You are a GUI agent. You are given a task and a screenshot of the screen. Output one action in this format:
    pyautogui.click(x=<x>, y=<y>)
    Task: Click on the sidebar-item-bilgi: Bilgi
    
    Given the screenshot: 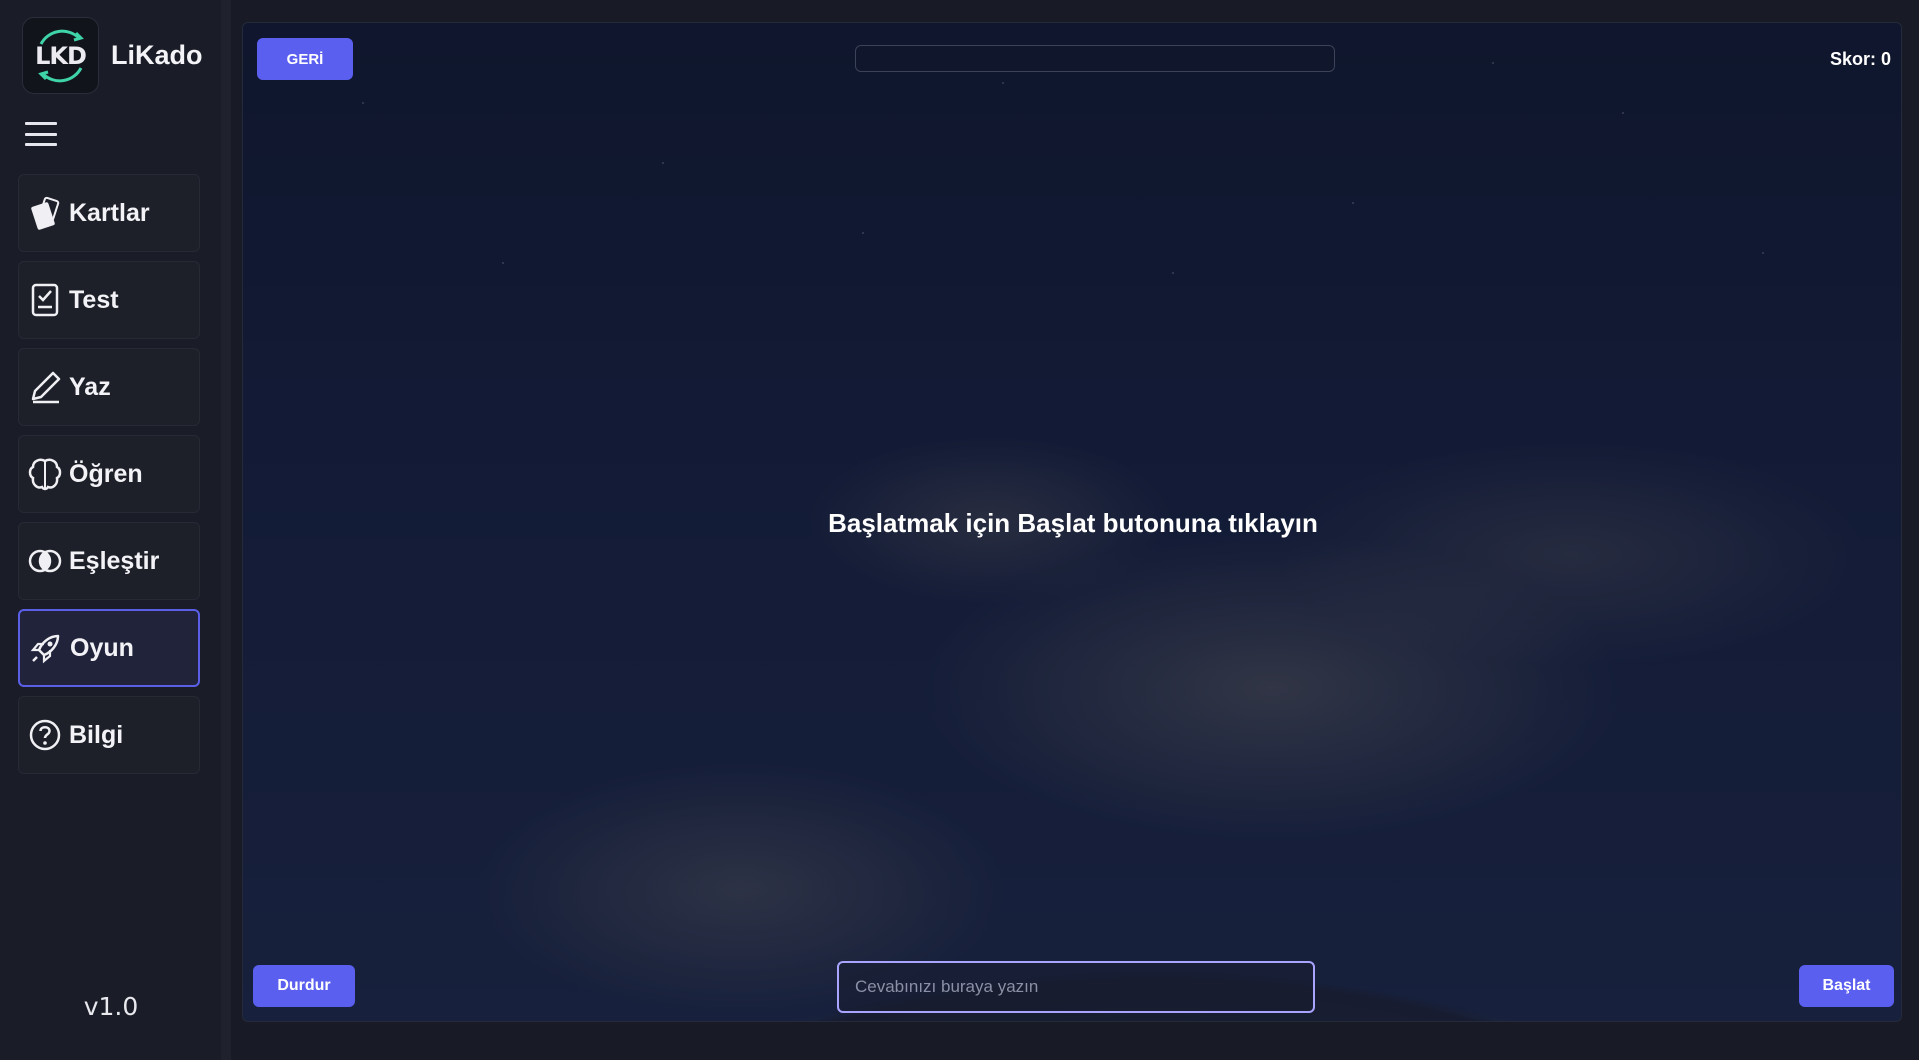 What is the action you would take?
    pyautogui.click(x=109, y=735)
    